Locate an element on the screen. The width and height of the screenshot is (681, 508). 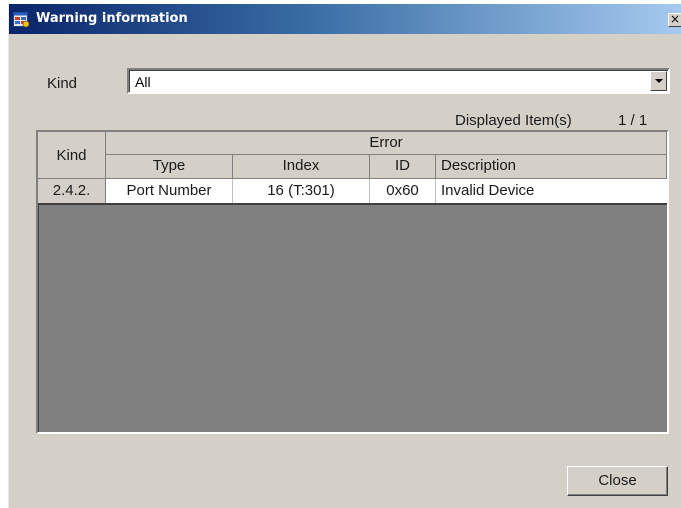
displayed-items-count: 1 / 1 is located at coordinates (633, 120).